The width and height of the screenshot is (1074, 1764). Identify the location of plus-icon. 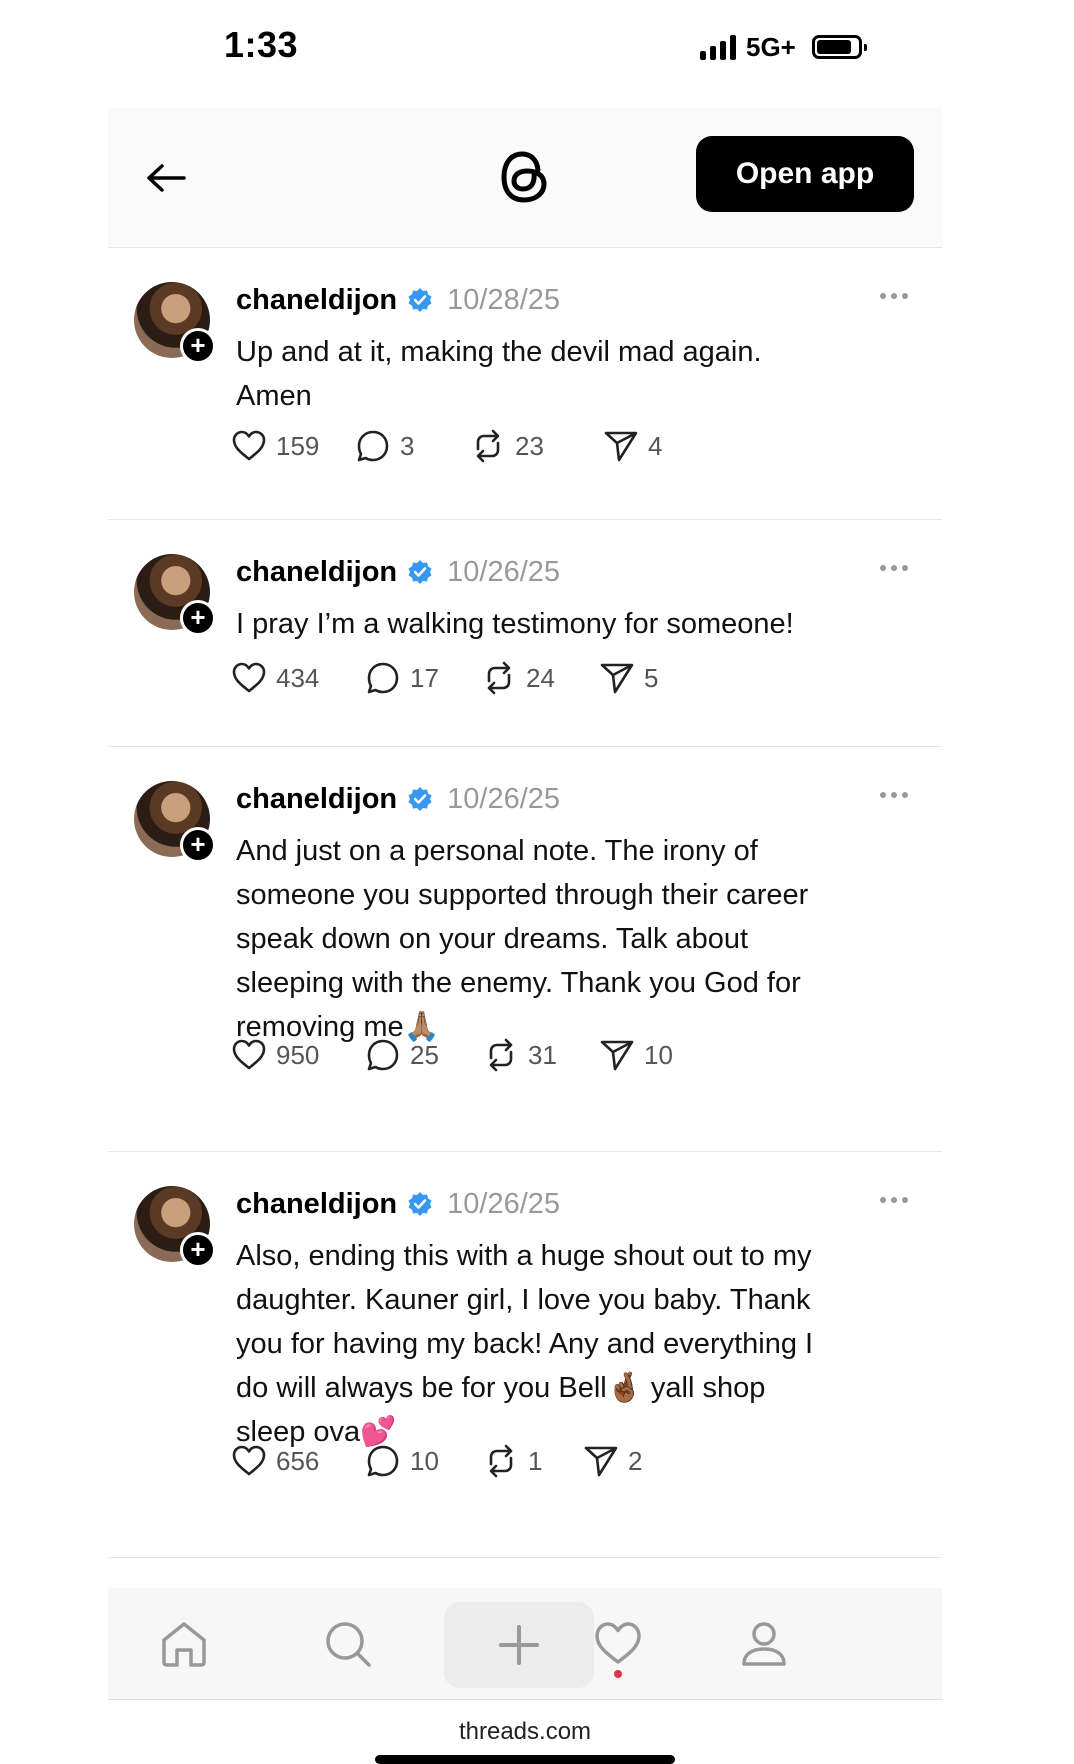
(519, 1645).